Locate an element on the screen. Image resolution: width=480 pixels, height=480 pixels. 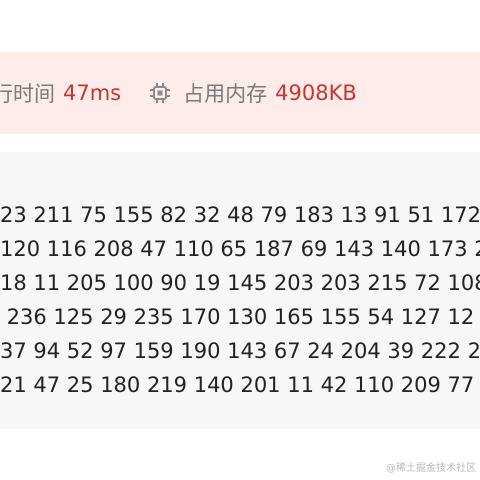
memory-usage-value: 4908KB is located at coordinates (316, 93).